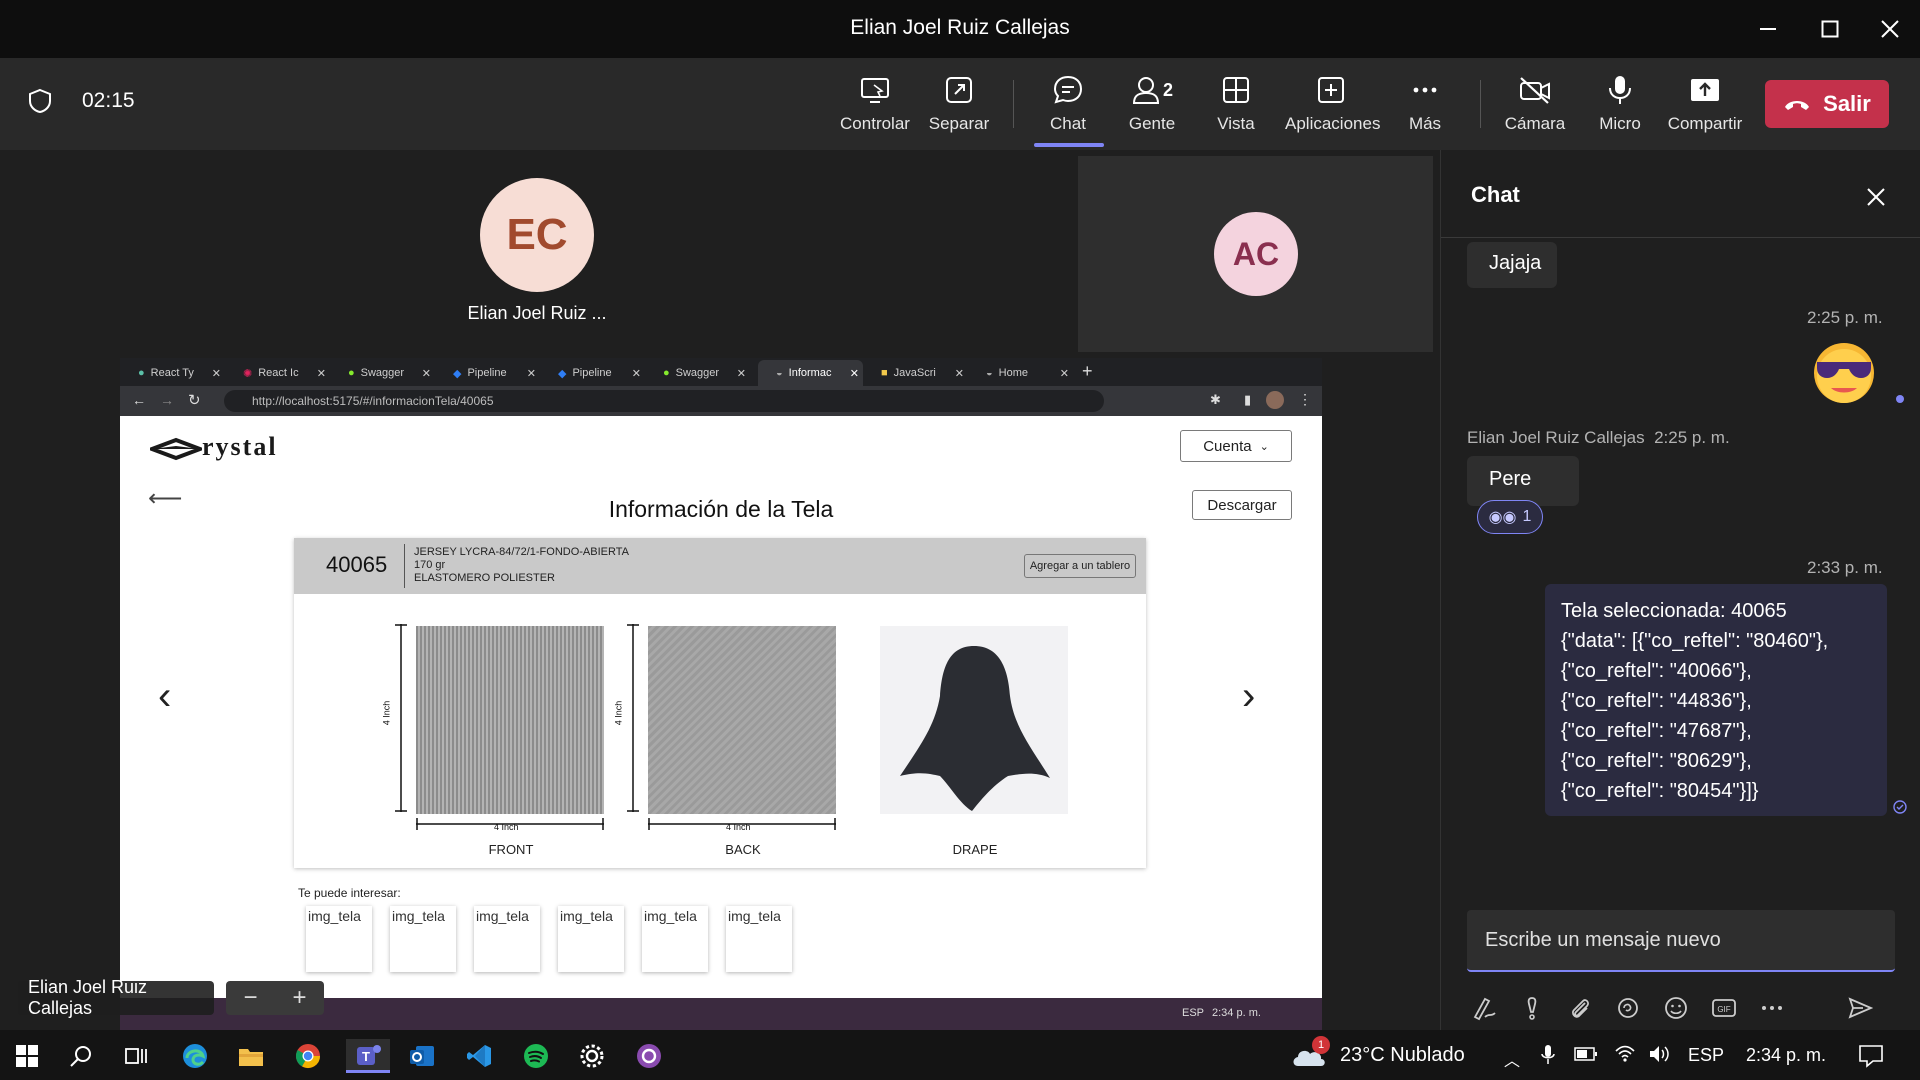 This screenshot has width=1920, height=1080. I want to click on share-screen-icon, so click(1705, 90).